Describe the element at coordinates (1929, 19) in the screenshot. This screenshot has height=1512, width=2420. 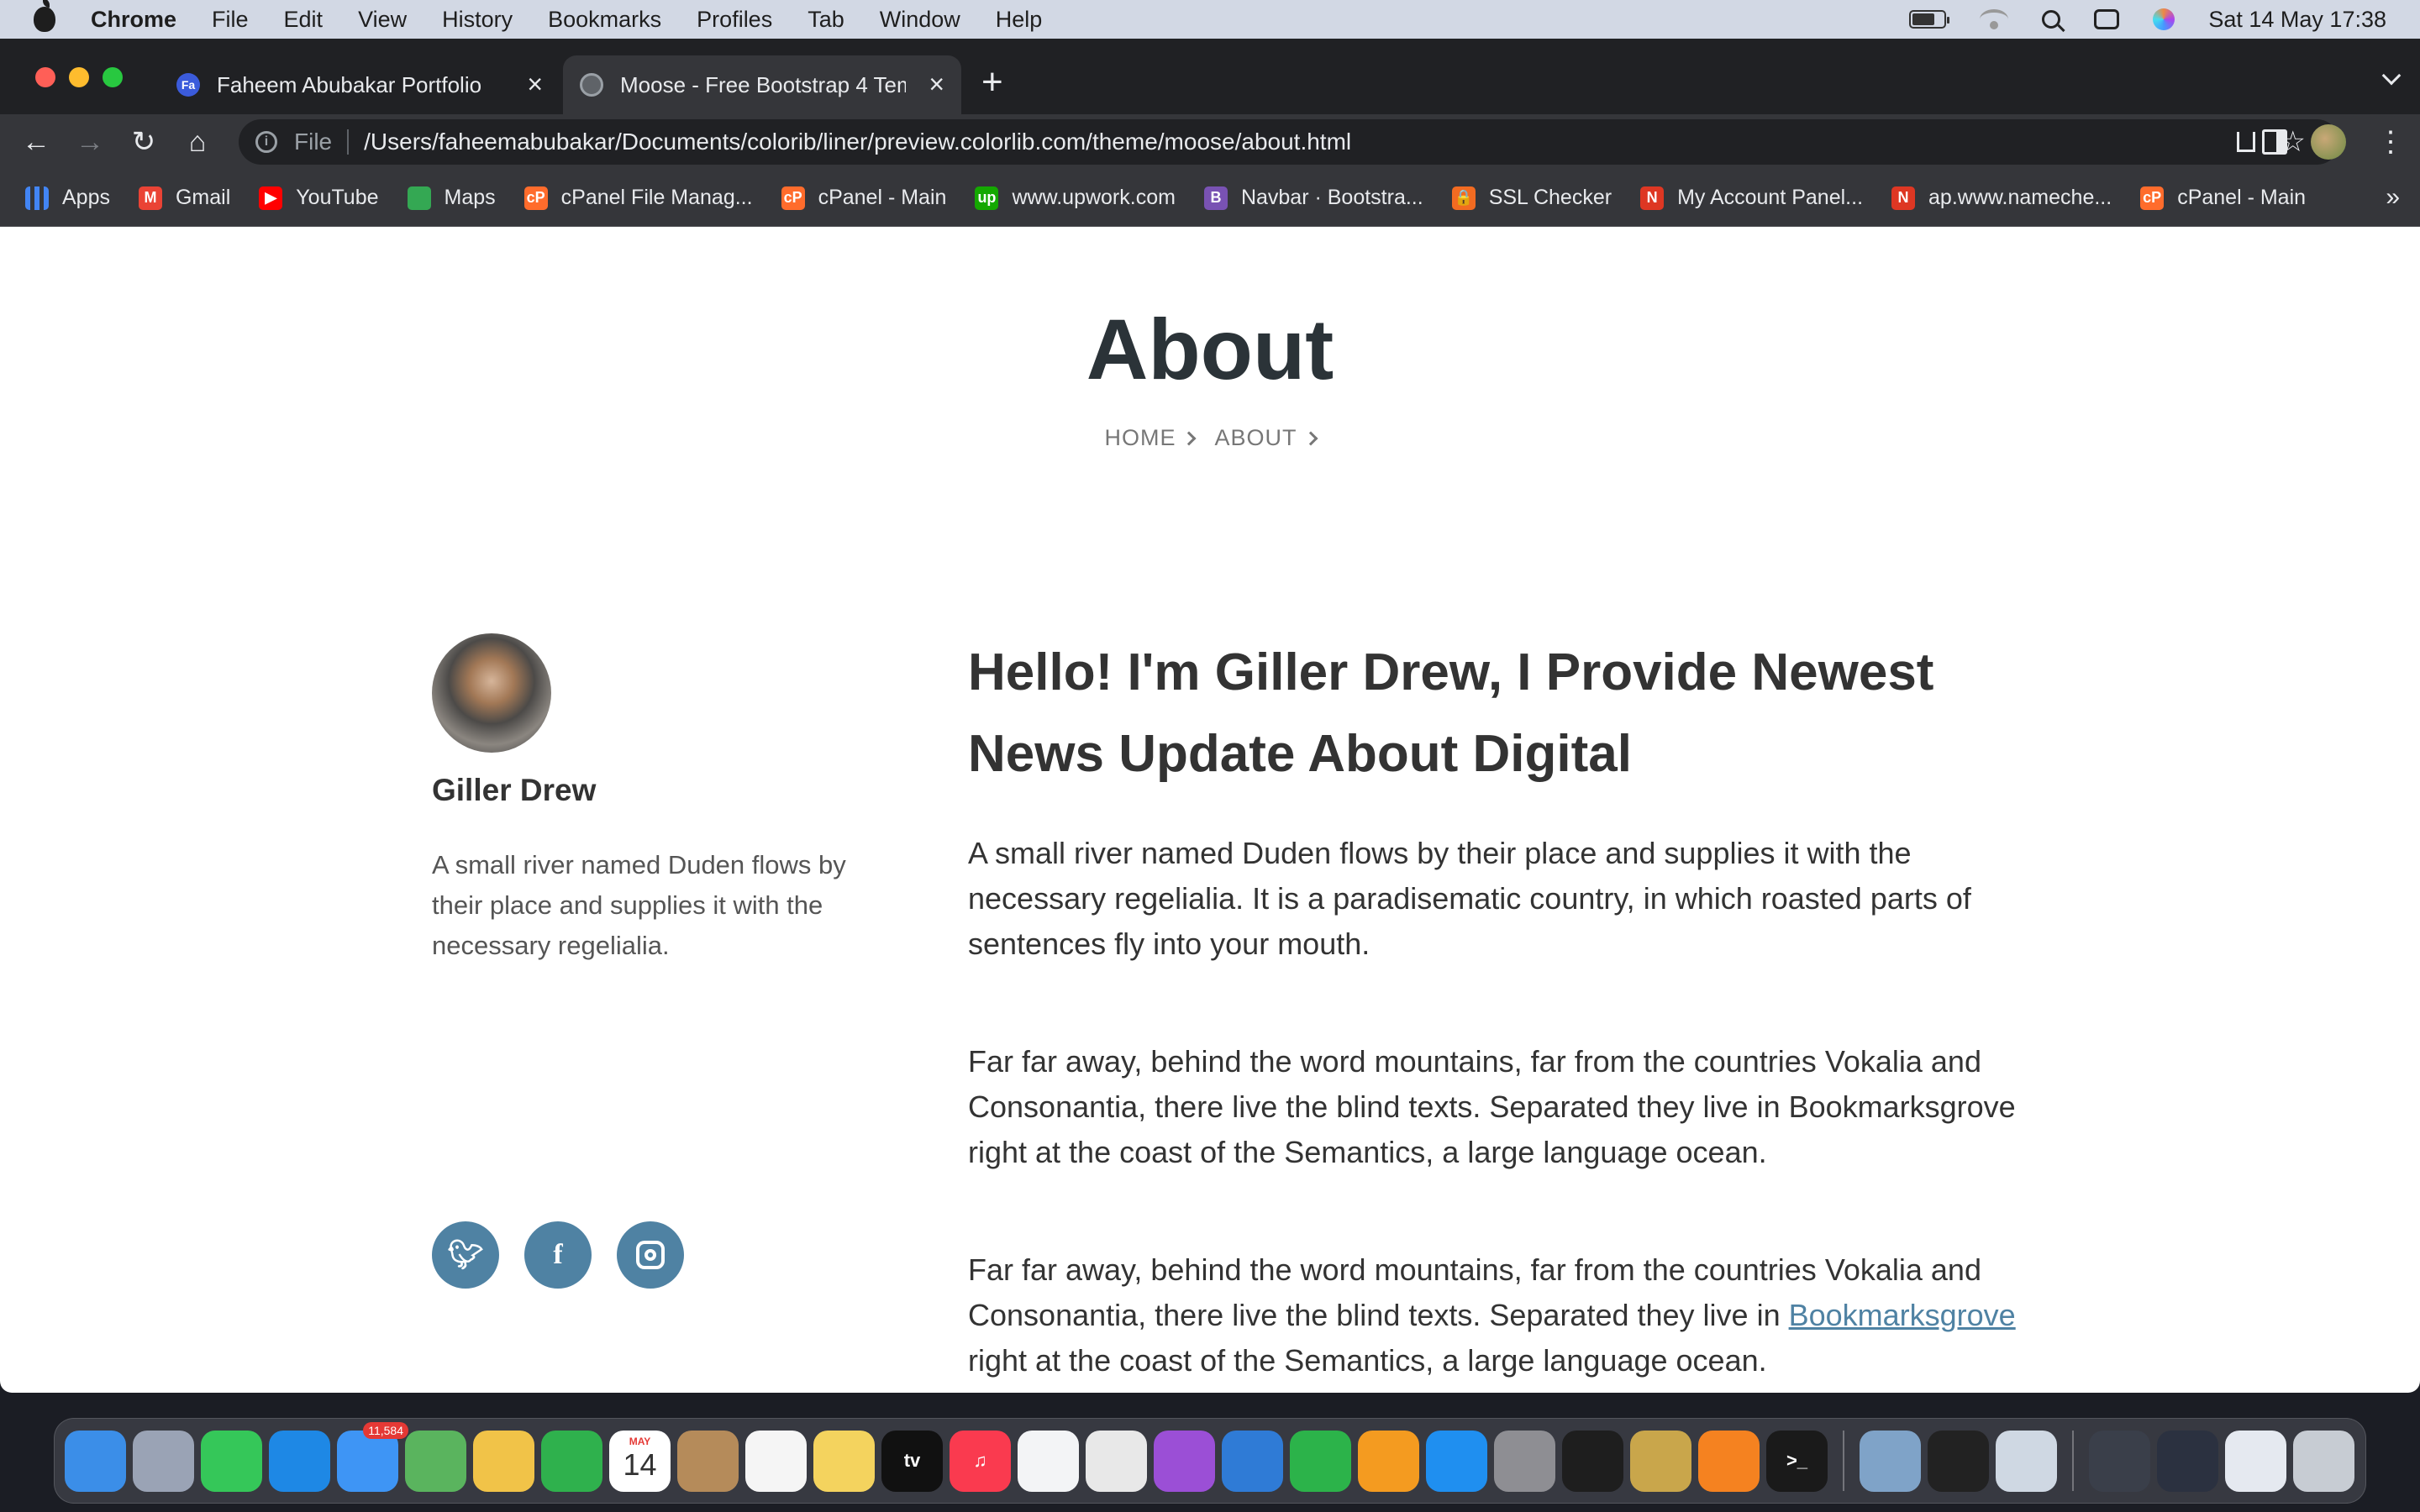
I see `battery-icon` at that location.